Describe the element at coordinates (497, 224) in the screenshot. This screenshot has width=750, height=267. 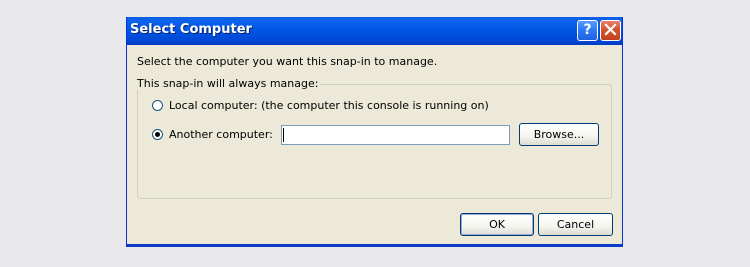
I see `ok-button: OK` at that location.